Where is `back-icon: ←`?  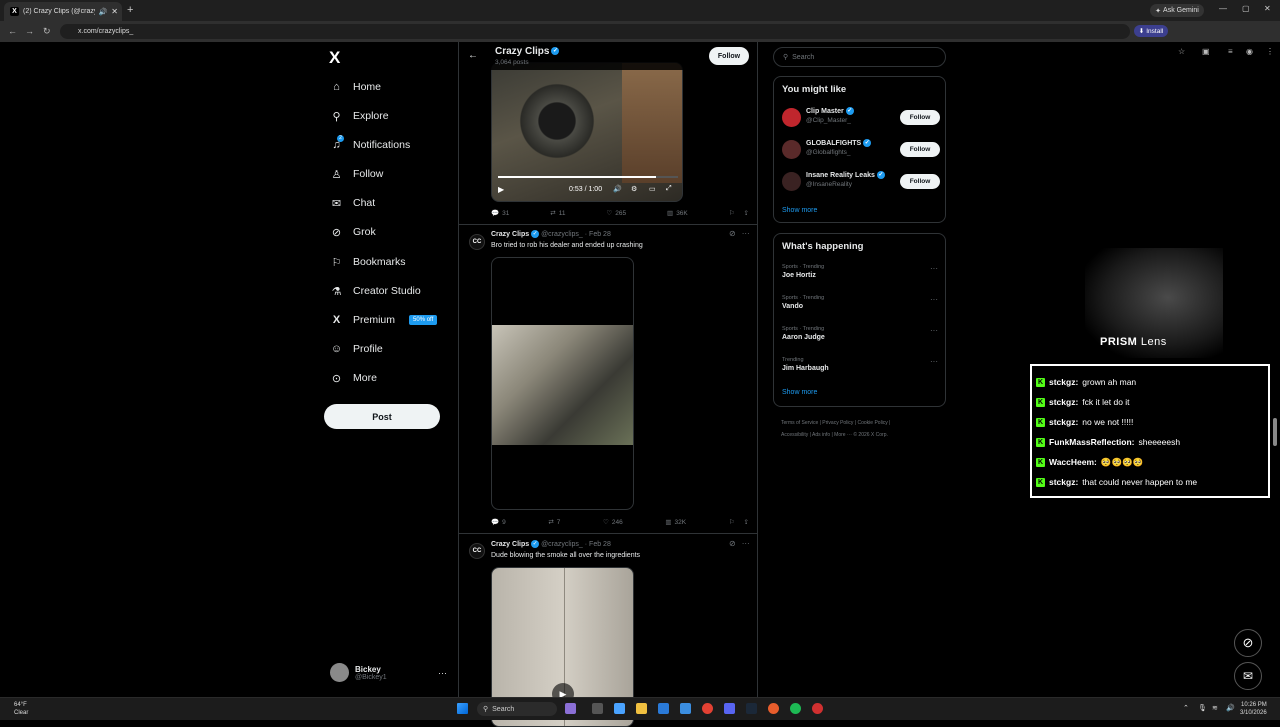 back-icon: ← is located at coordinates (12, 31).